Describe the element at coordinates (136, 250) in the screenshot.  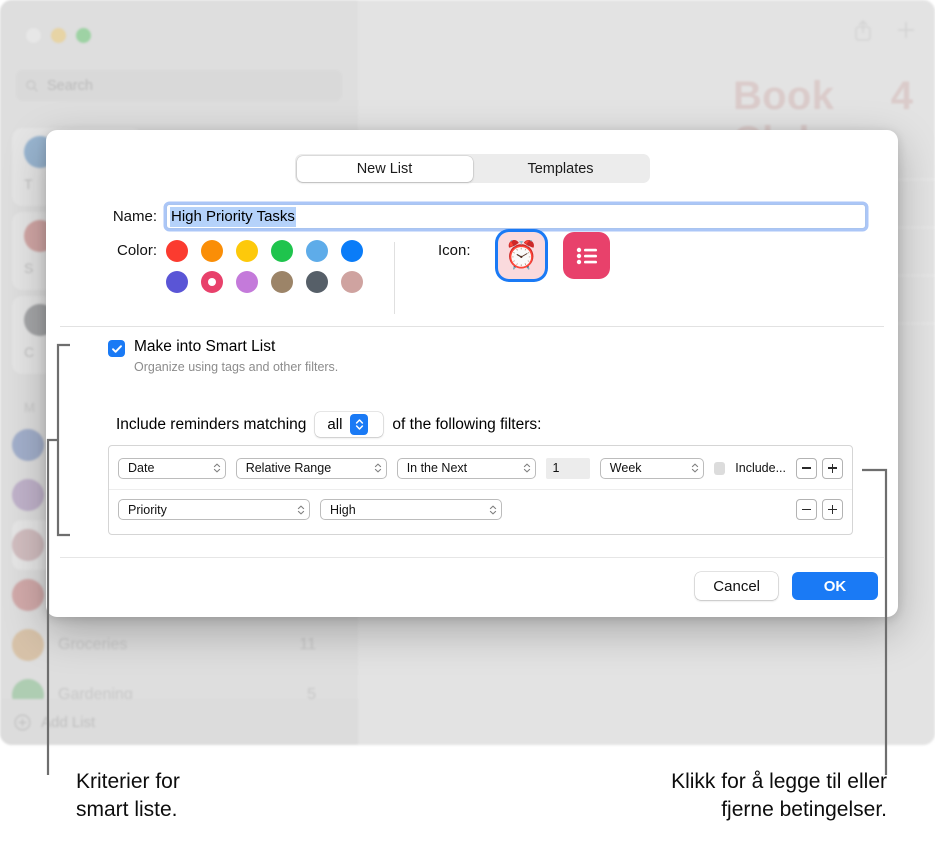
I see `color-label: Color:` at that location.